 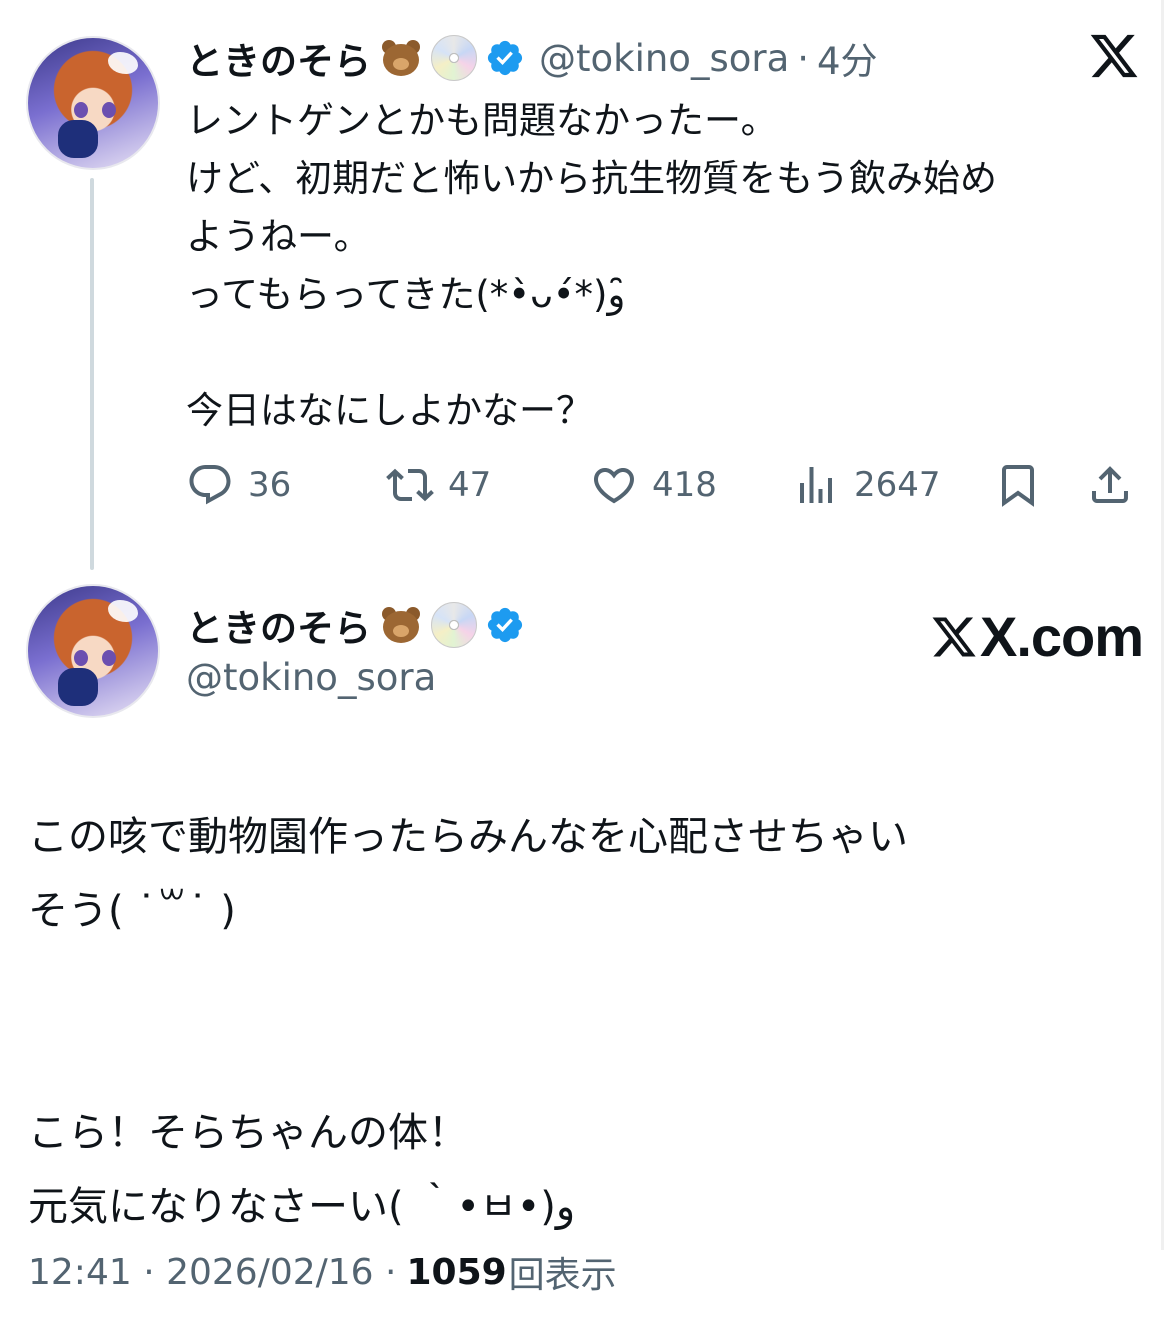 What do you see at coordinates (456, 1272) in the screenshot?
I see `views-count: 1059` at bounding box center [456, 1272].